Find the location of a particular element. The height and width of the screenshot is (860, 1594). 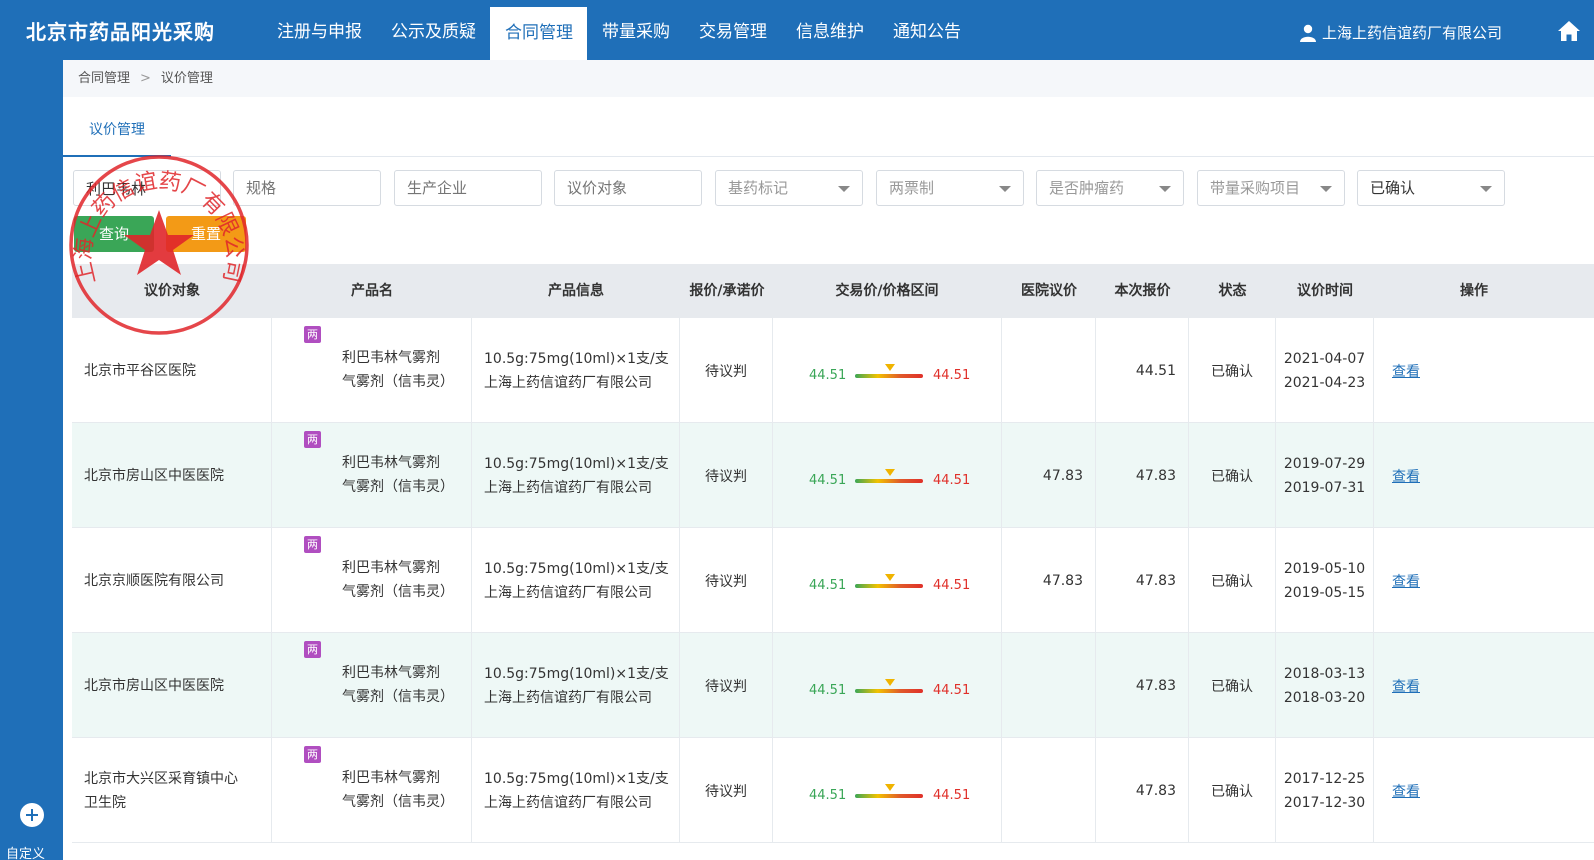

manufacturer-input is located at coordinates (468, 188).